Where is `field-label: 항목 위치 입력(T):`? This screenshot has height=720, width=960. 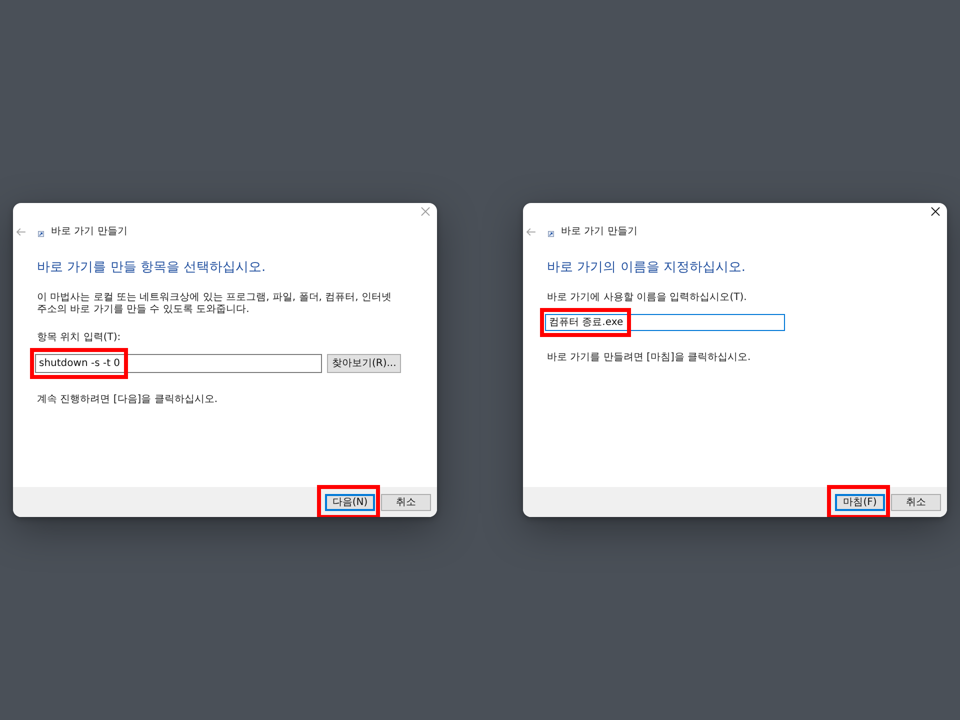 field-label: 항목 위치 입력(T): is located at coordinates (79, 338).